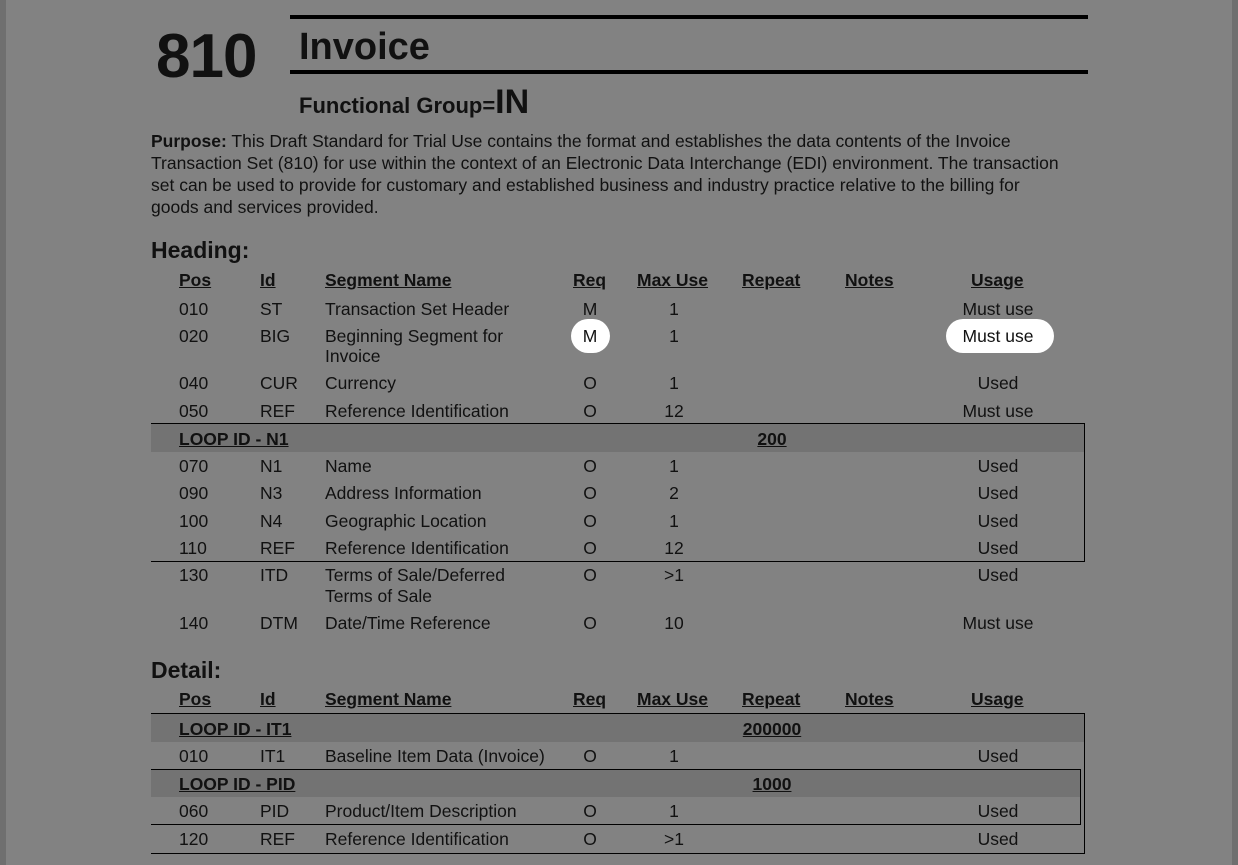 This screenshot has height=865, width=1238. What do you see at coordinates (618, 713) in the screenshot?
I see `loop-it1-top-line` at bounding box center [618, 713].